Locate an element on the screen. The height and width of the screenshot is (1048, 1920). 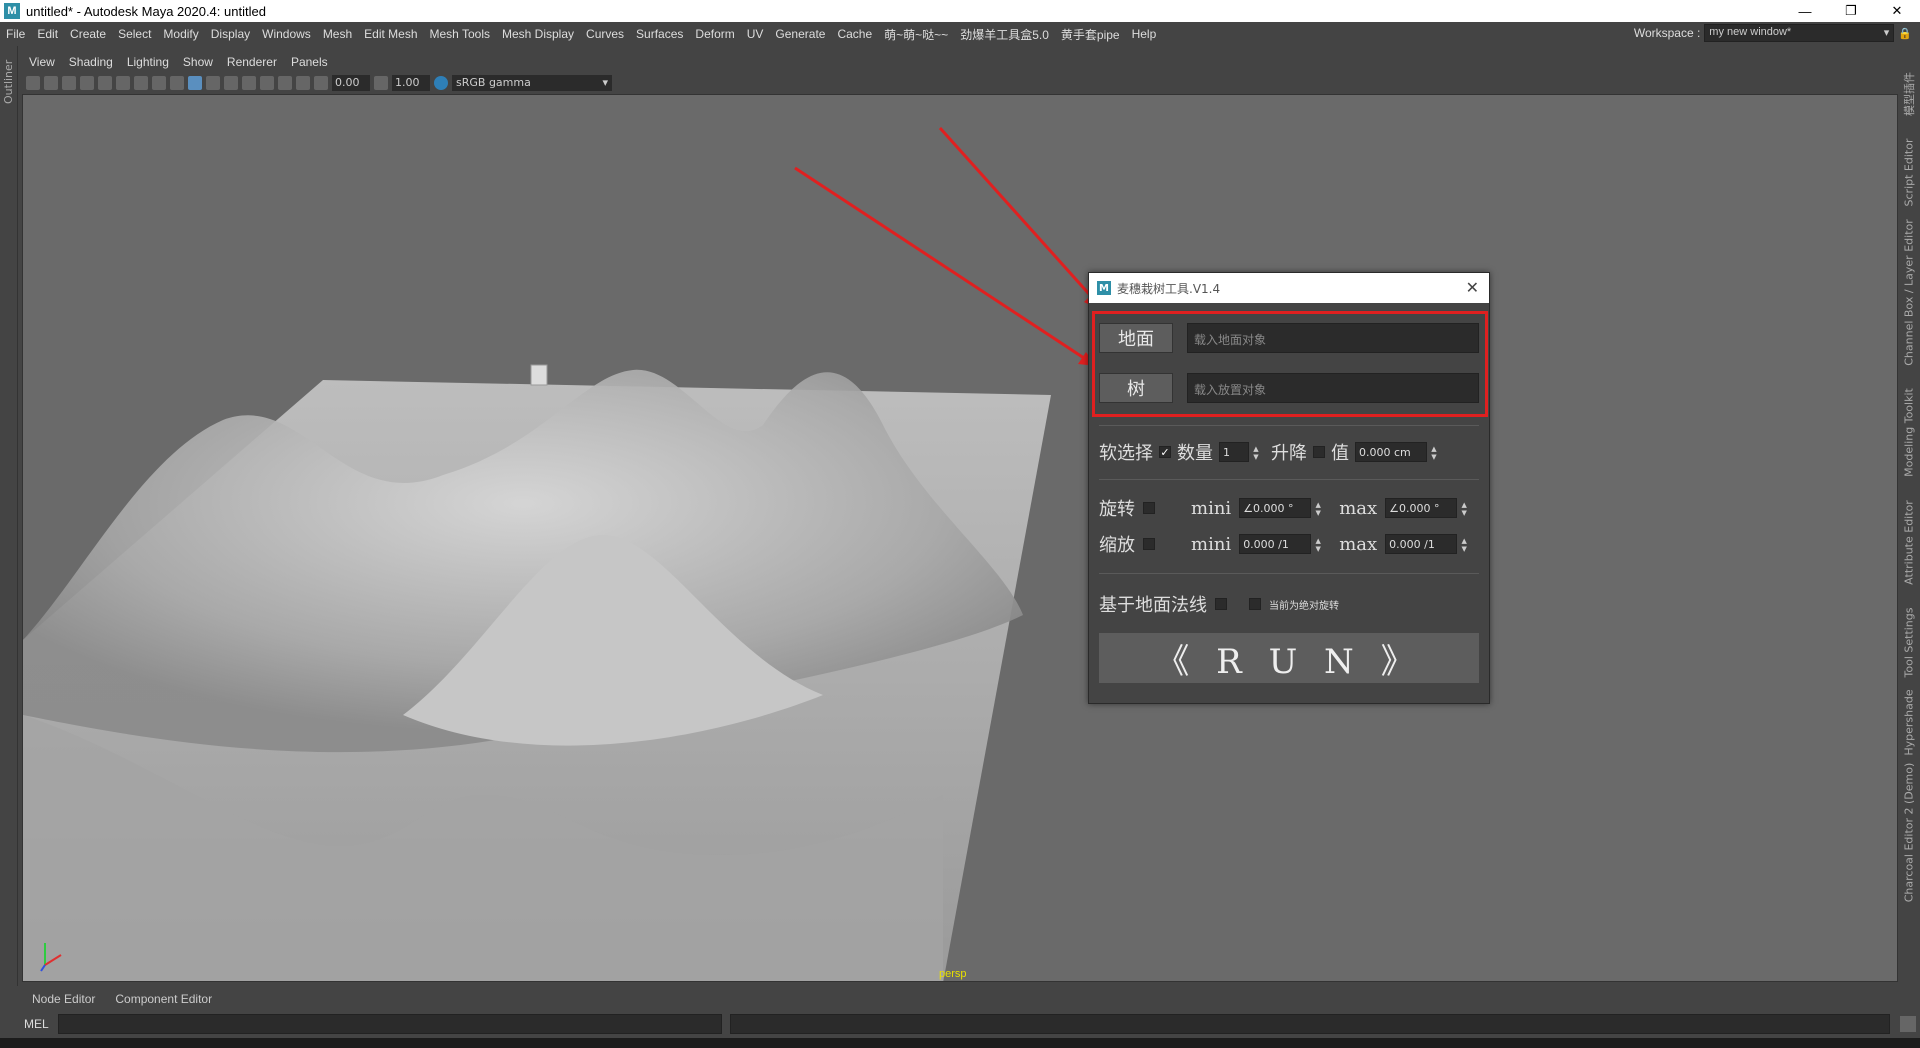
panel-menu-show: Show is located at coordinates (198, 62).